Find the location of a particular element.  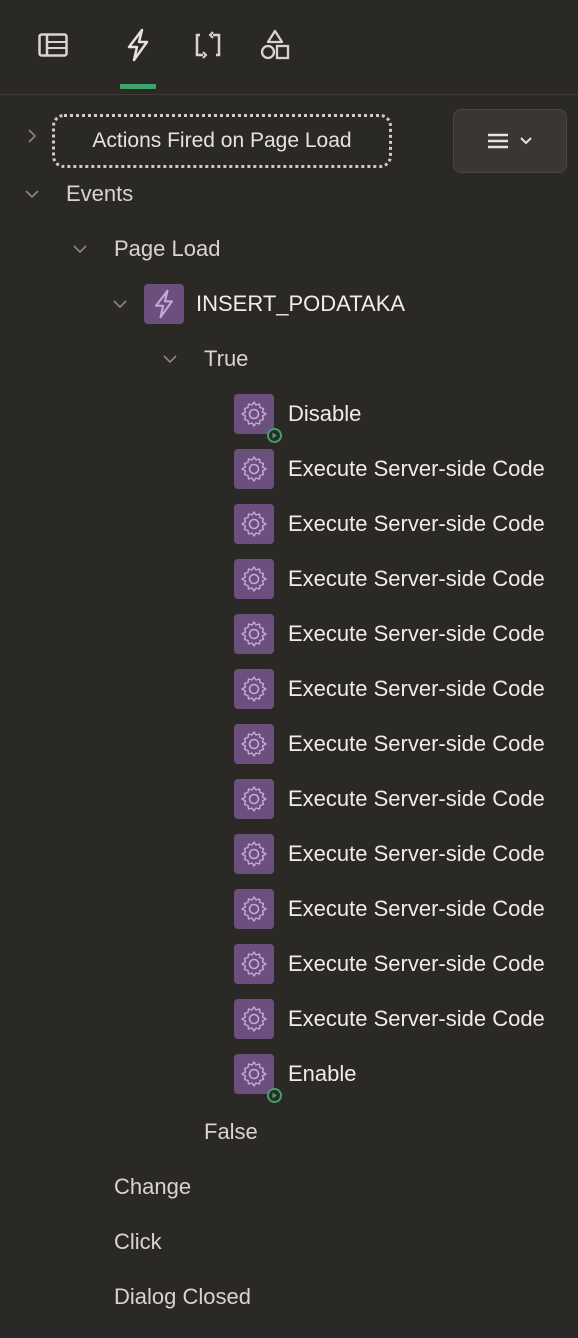

tree-node-action: Disable is located at coordinates (298, 418).